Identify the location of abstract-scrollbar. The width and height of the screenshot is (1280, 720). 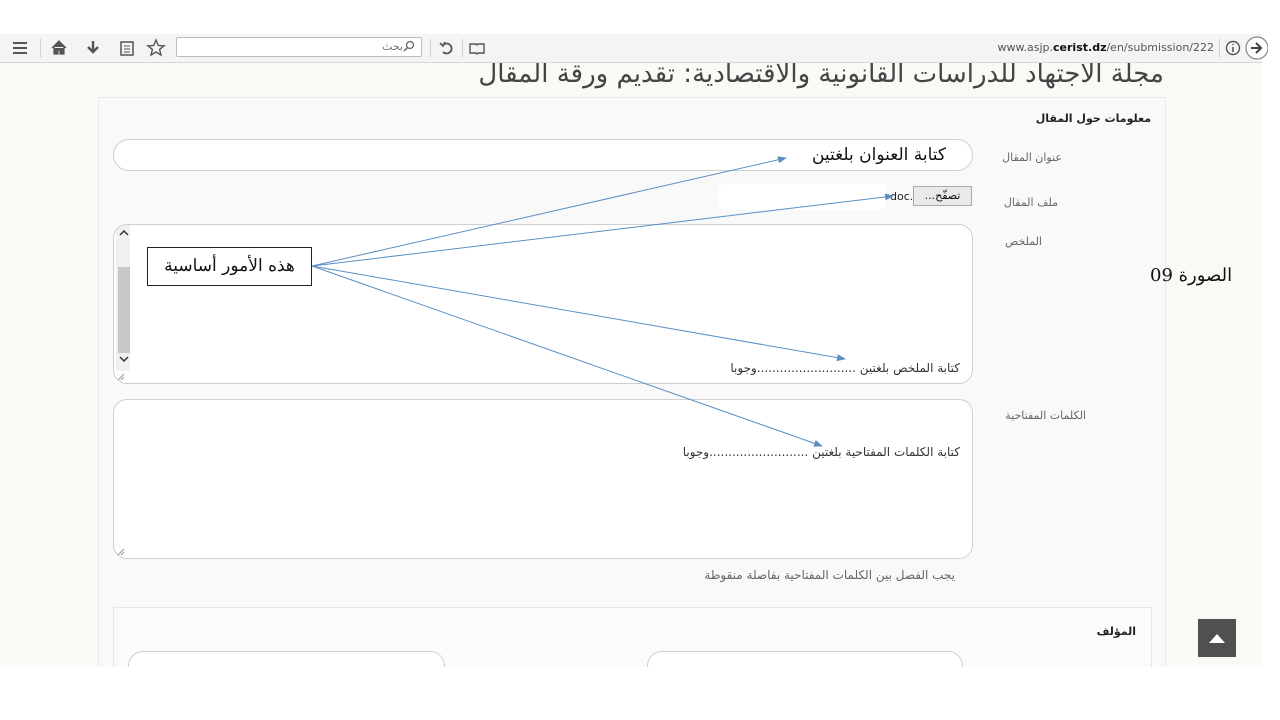
(123, 298).